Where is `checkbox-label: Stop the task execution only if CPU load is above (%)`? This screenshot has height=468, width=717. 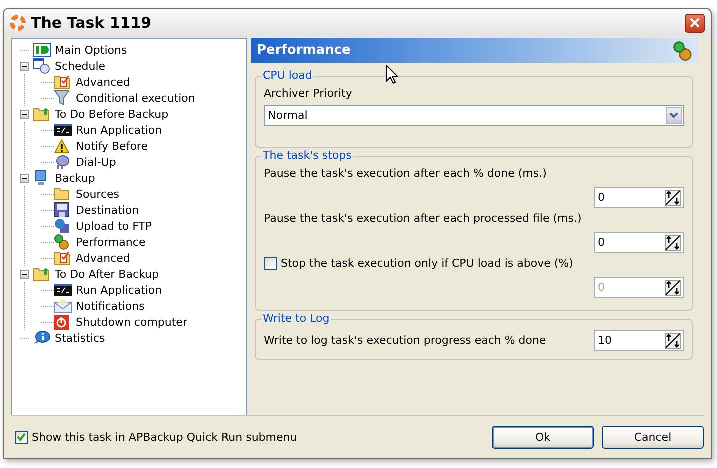 checkbox-label: Stop the task execution only if CPU load is above (%) is located at coordinates (427, 263).